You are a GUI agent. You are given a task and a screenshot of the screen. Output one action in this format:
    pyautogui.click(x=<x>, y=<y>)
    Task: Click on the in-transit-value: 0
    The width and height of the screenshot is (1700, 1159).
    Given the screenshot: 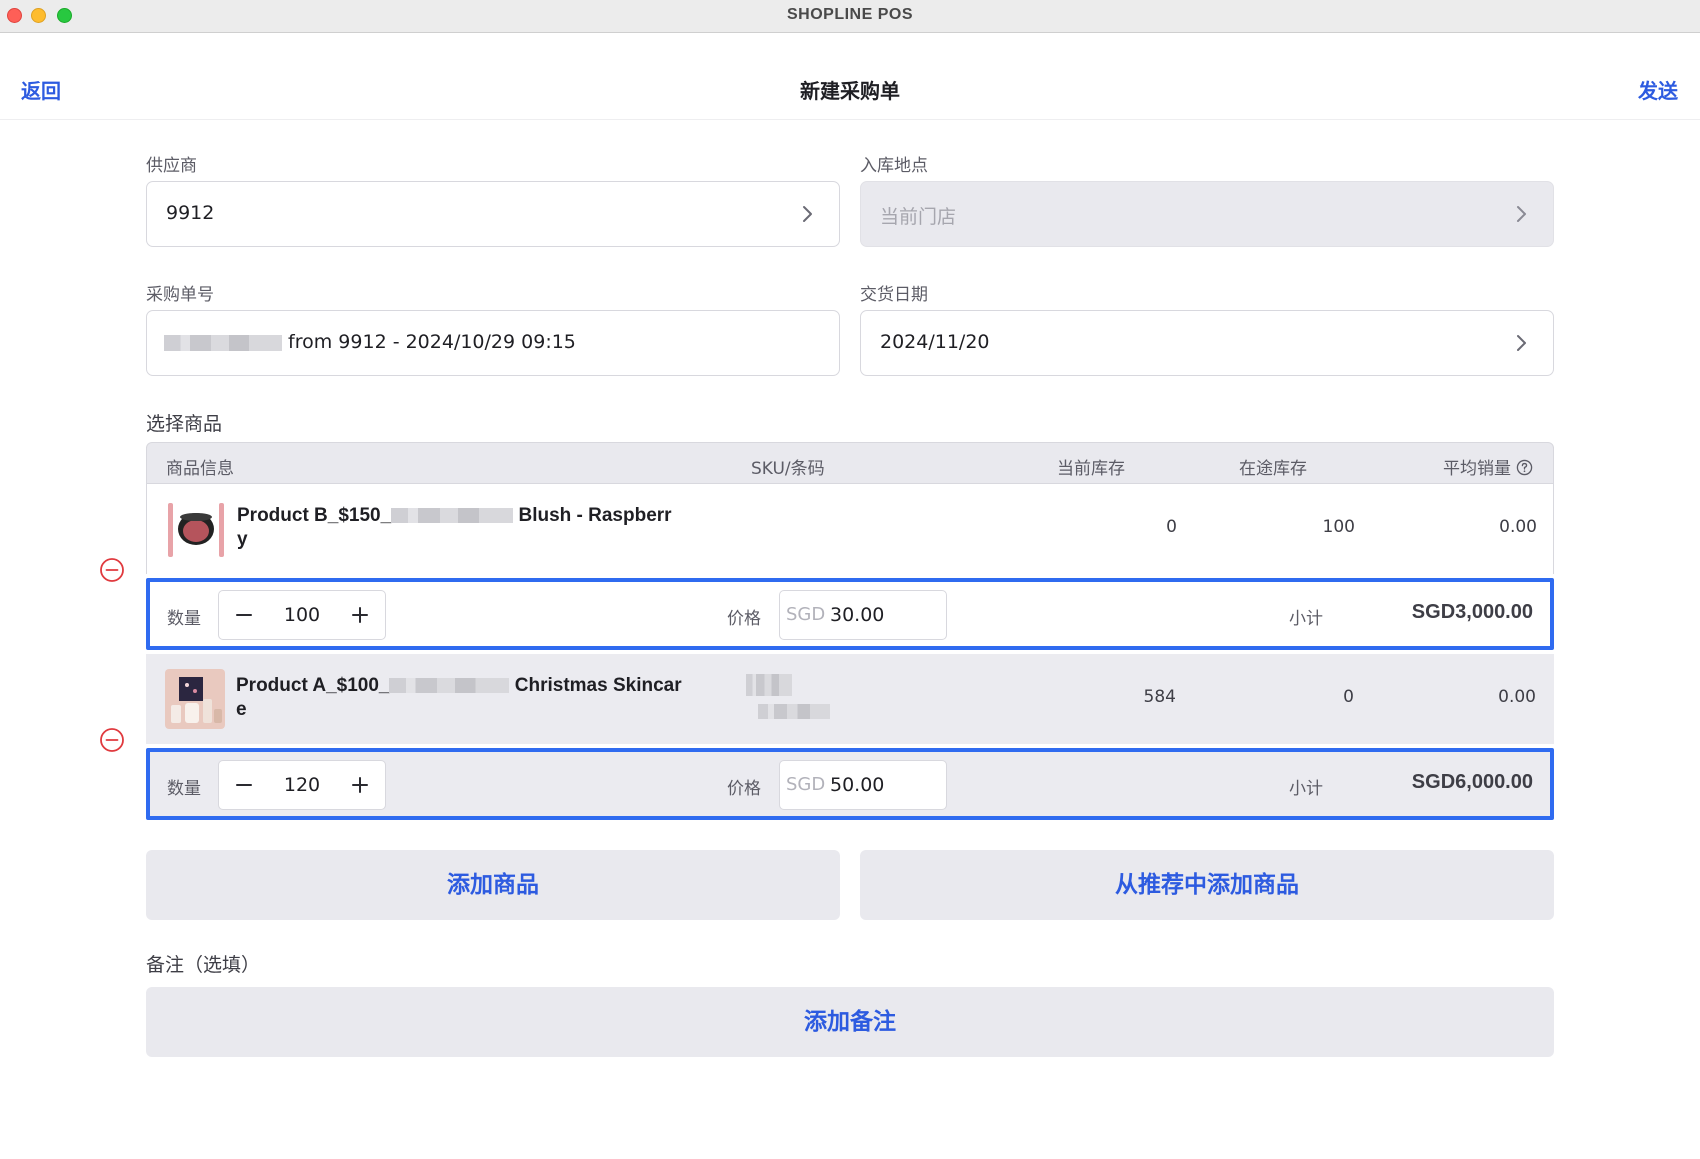 What is the action you would take?
    pyautogui.click(x=1348, y=697)
    